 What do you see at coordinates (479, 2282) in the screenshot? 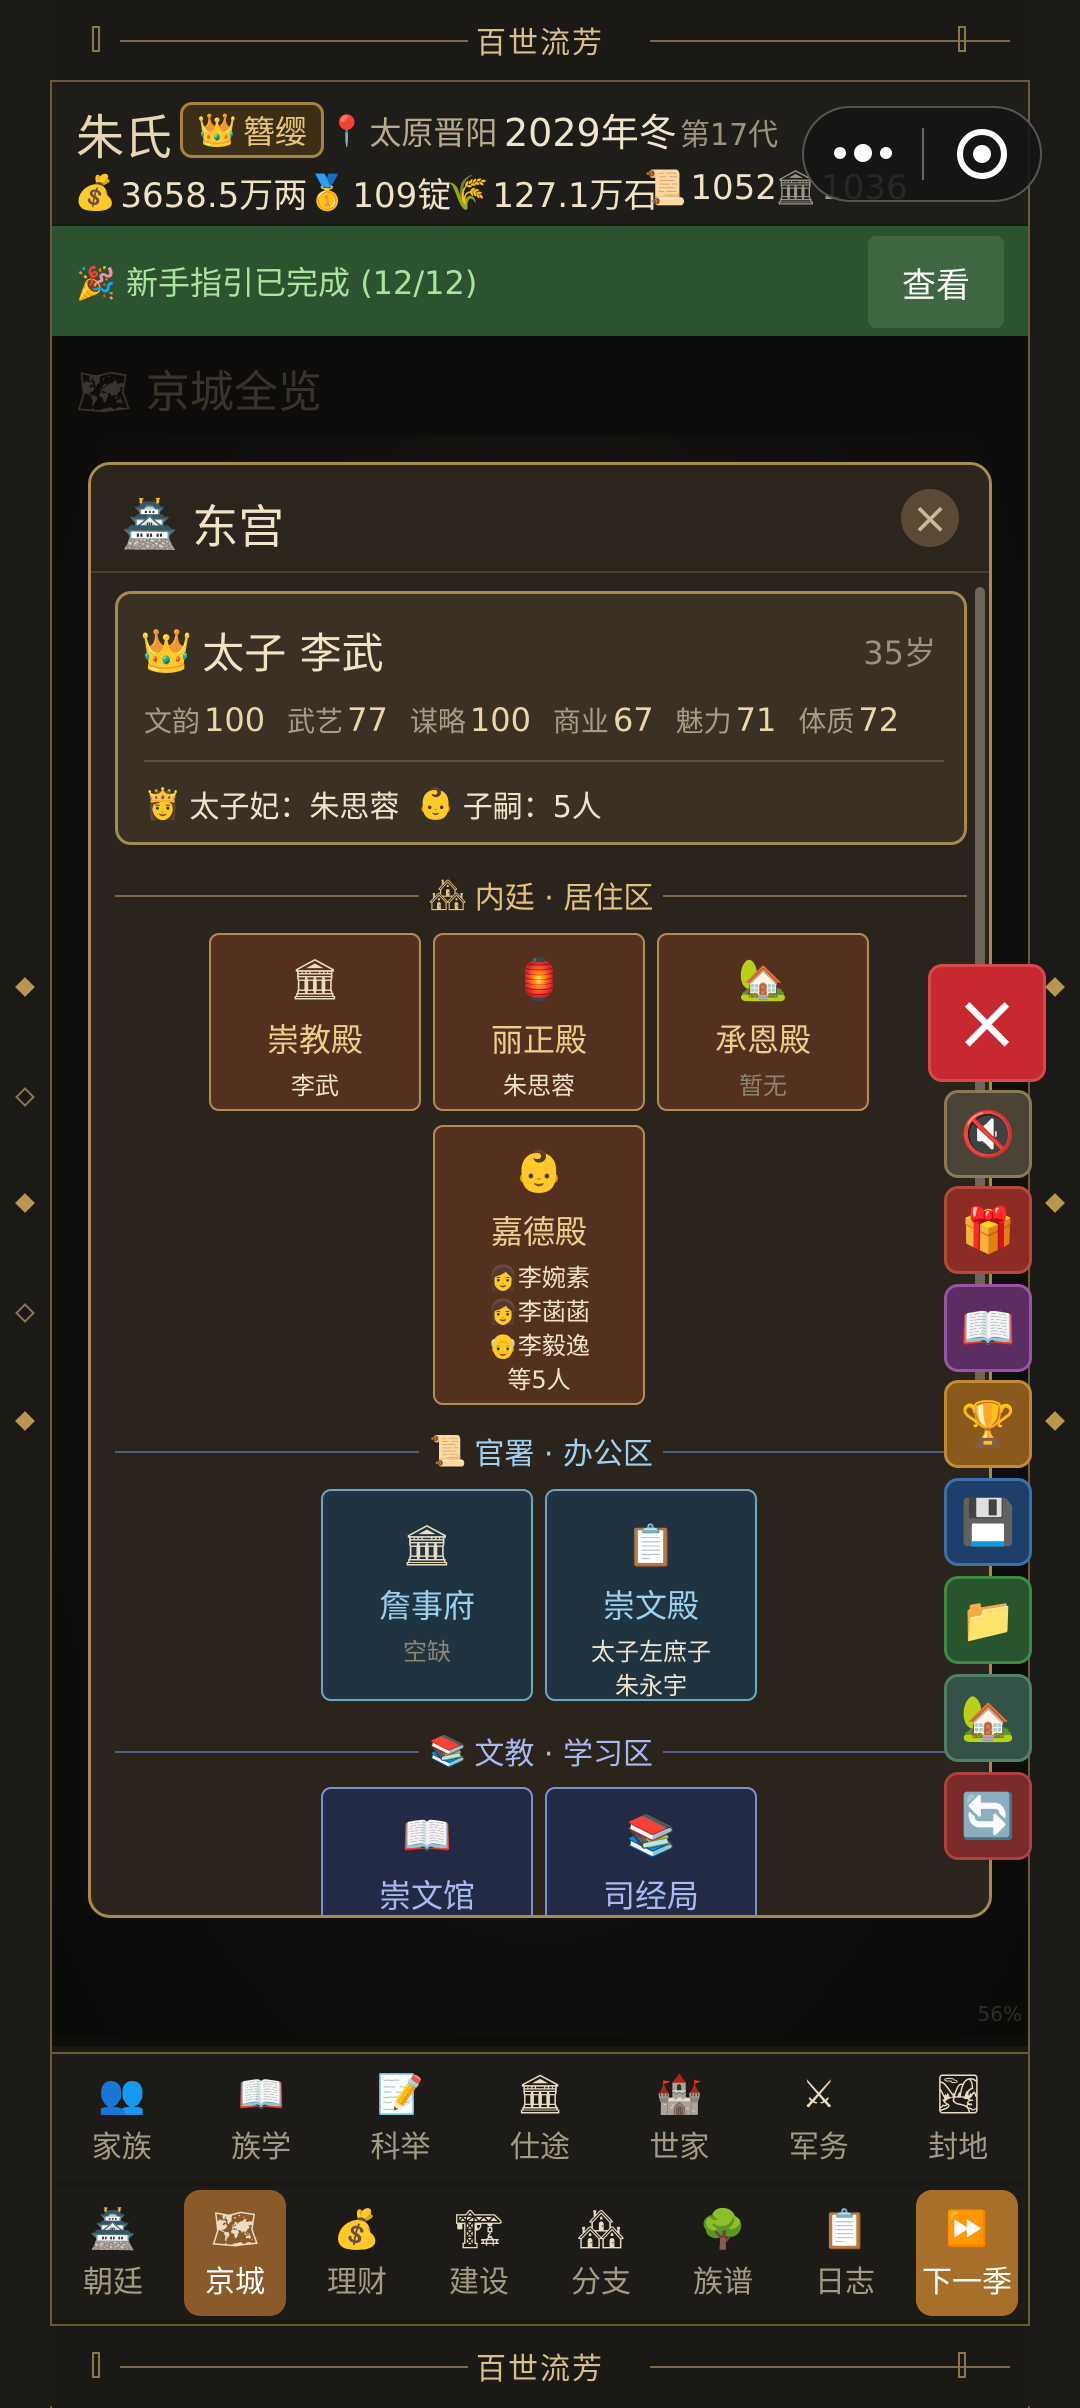
I see `nav-label: 建设` at bounding box center [479, 2282].